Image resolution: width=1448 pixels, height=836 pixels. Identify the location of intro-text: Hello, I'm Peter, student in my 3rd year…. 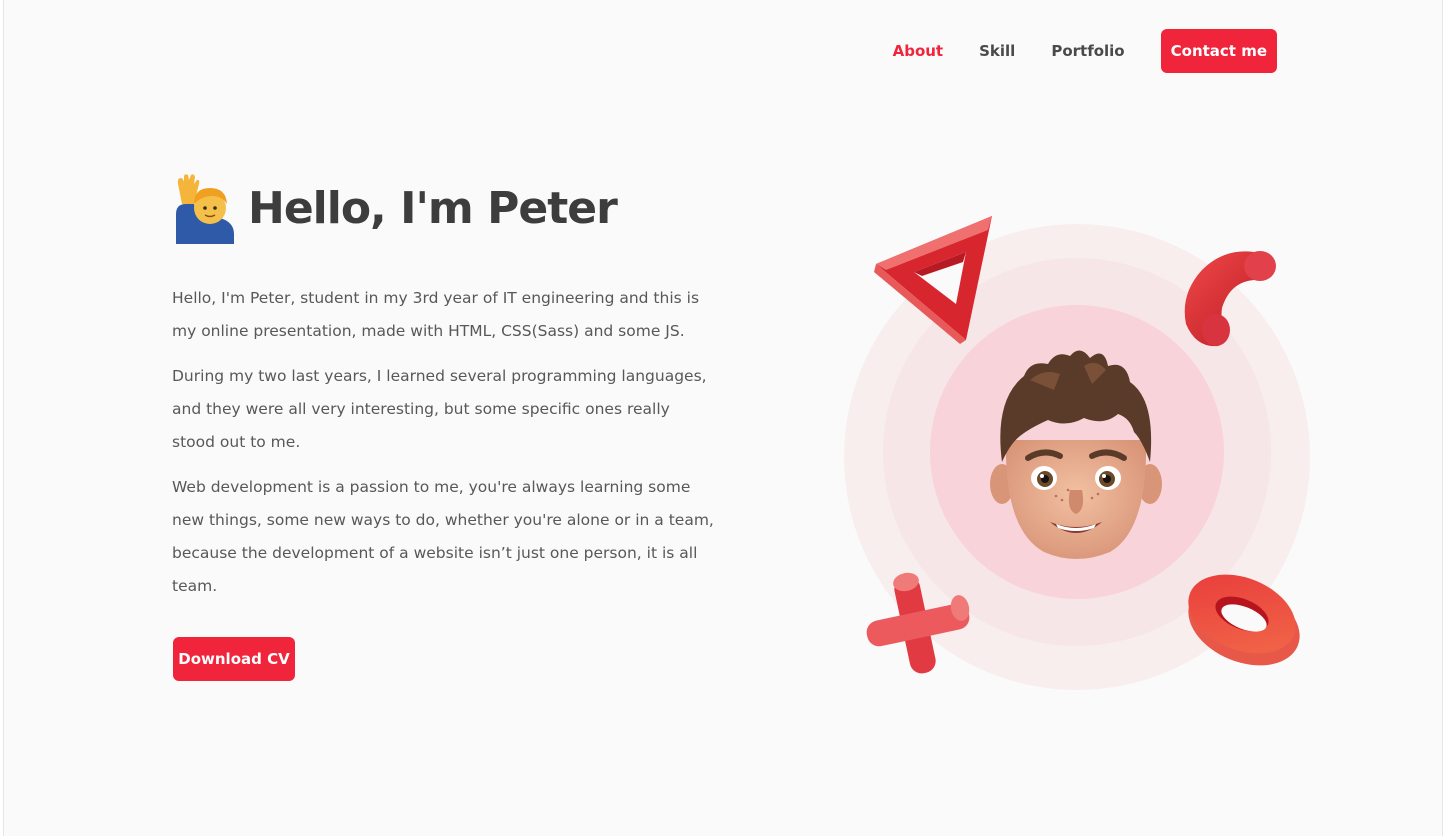
(444, 448).